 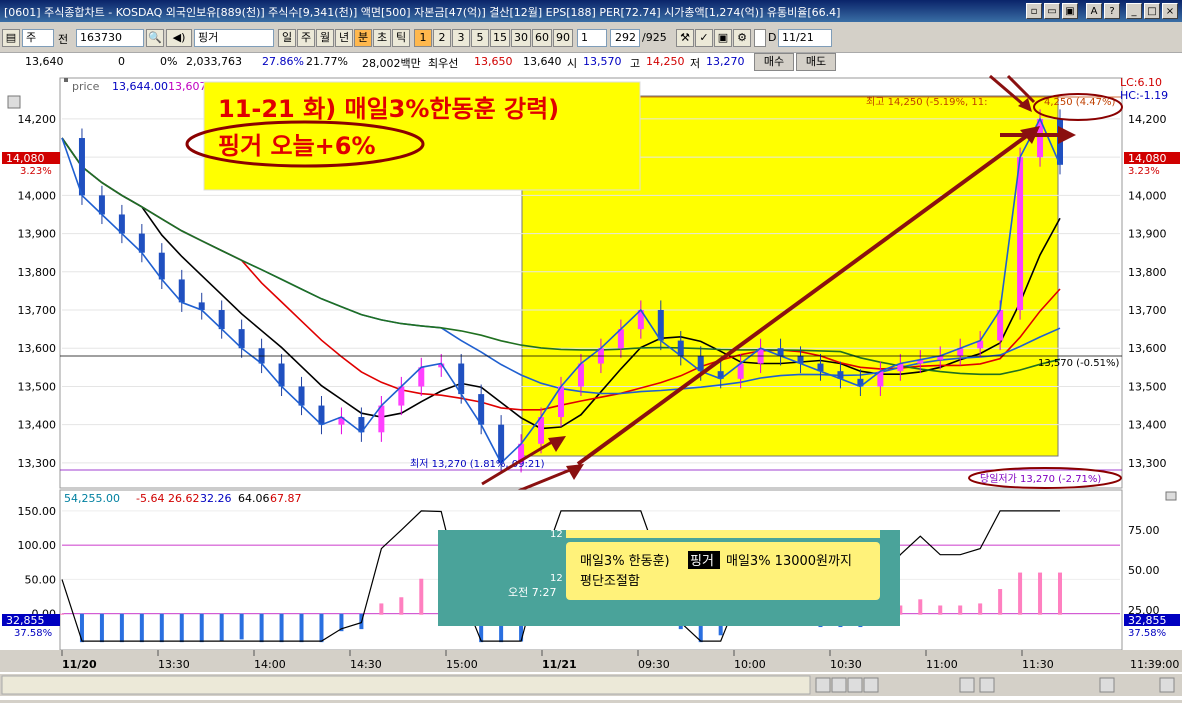 I want to click on prefix-label: 전, so click(x=63, y=39).